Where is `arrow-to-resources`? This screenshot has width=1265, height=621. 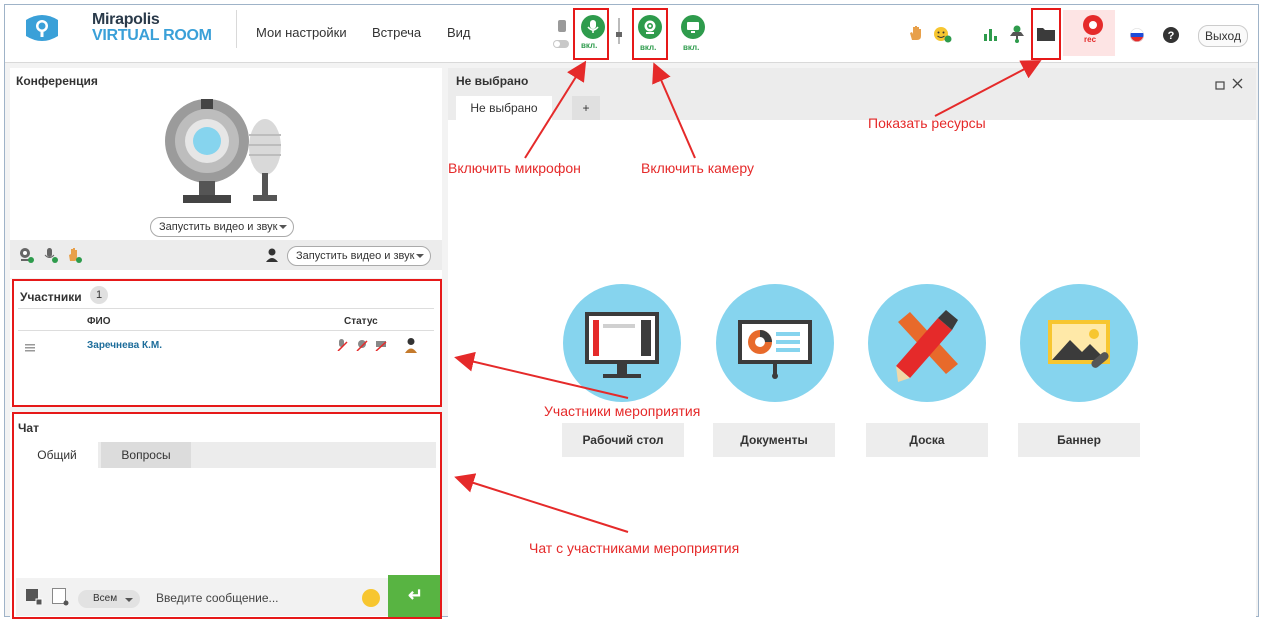
arrow-to-resources is located at coordinates (988, 88).